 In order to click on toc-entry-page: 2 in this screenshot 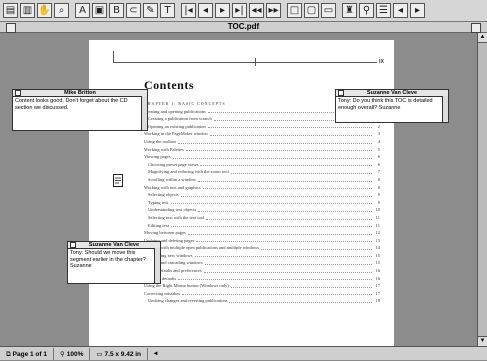, I will do `click(378, 126)`.